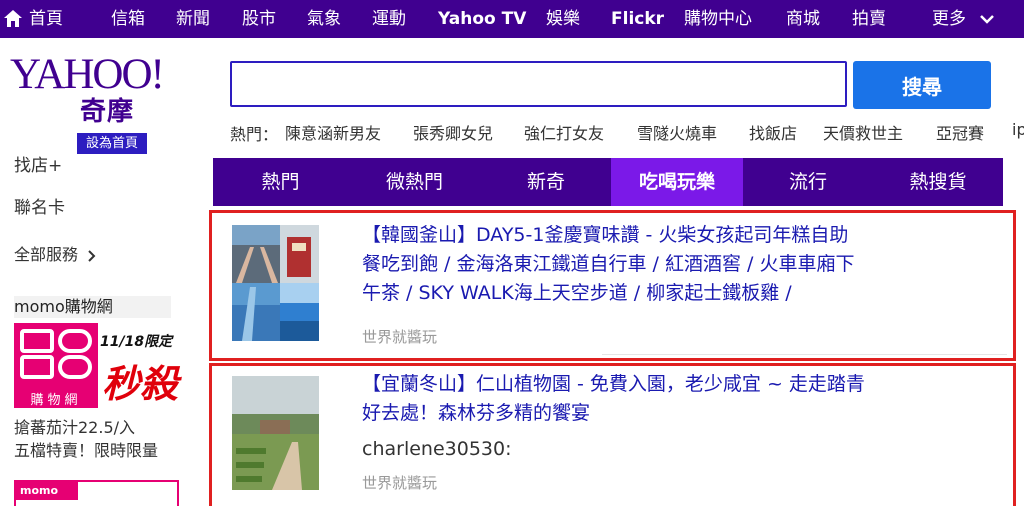 The image size is (1024, 506). I want to click on nav-item-mail: 信箱, so click(128, 19).